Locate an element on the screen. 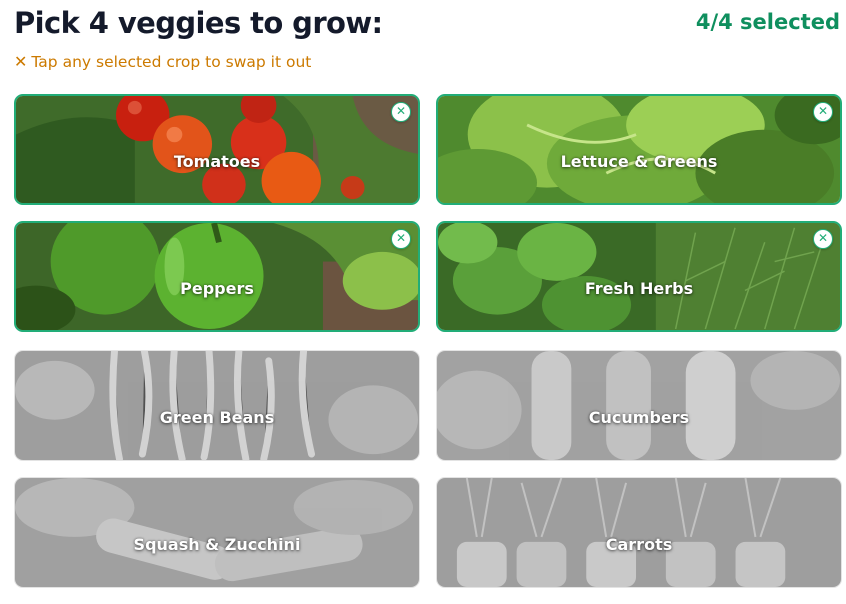 The image size is (846, 604). veggie-card-label: Tomatoes is located at coordinates (217, 161).